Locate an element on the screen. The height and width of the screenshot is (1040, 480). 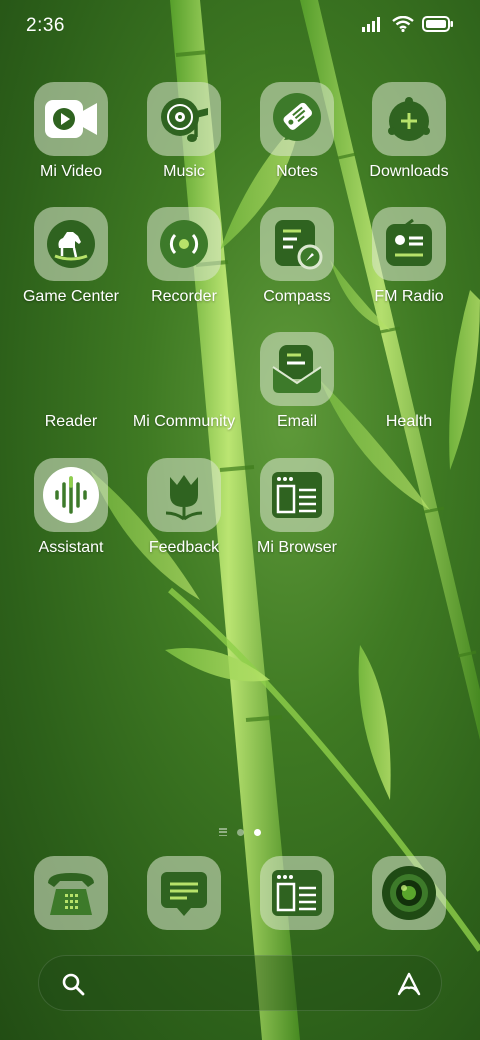
app-label: Notes is located at coordinates (297, 171).